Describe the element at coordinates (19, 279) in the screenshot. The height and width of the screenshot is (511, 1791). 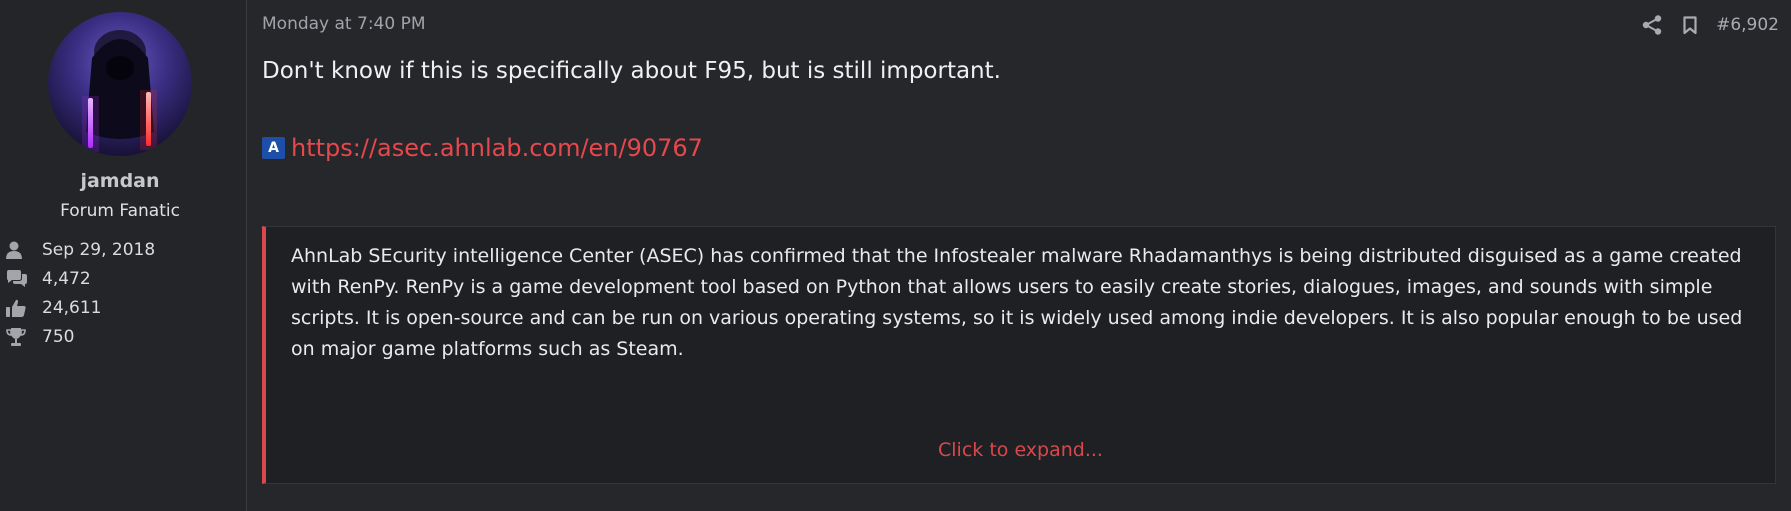
I see `messages-icon` at that location.